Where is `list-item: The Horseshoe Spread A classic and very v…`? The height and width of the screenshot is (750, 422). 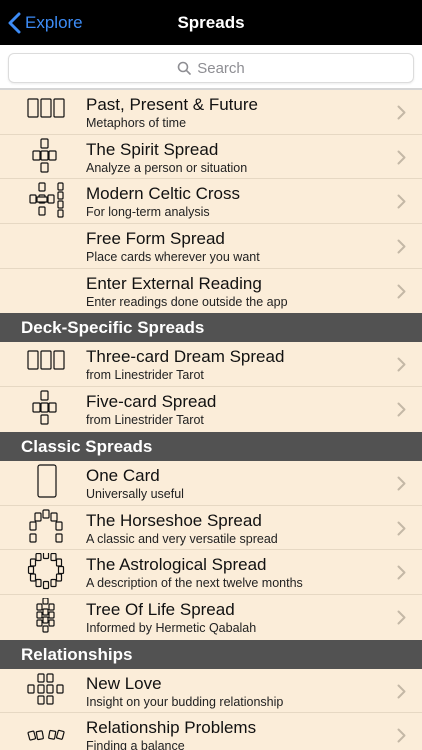
list-item: The Horseshoe Spread A classic and very v… is located at coordinates (211, 528).